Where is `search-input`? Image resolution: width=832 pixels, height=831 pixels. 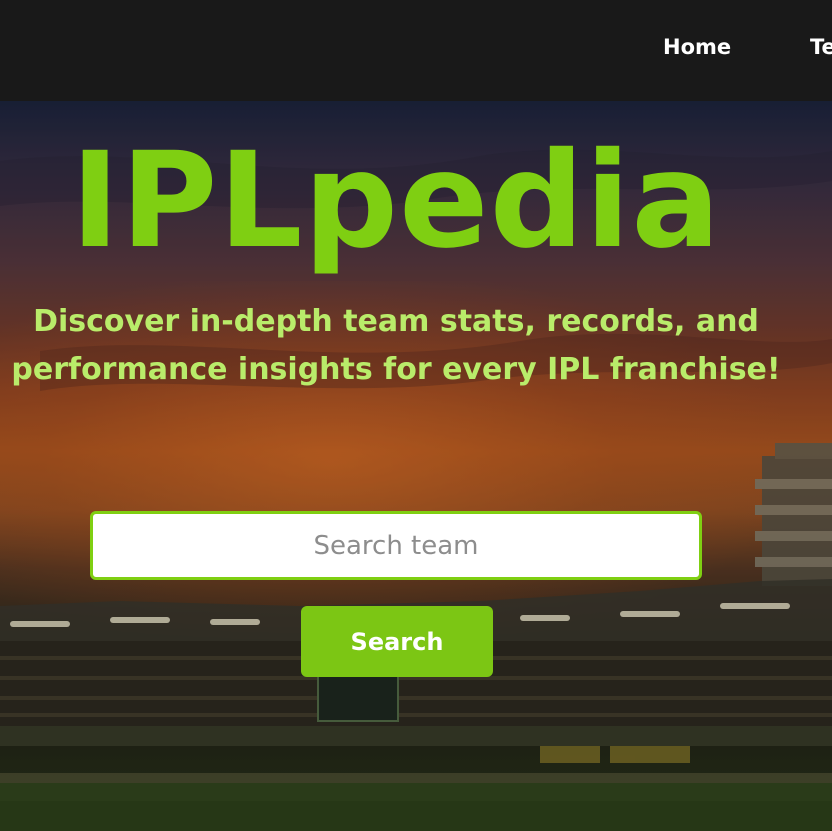
search-input is located at coordinates (396, 545).